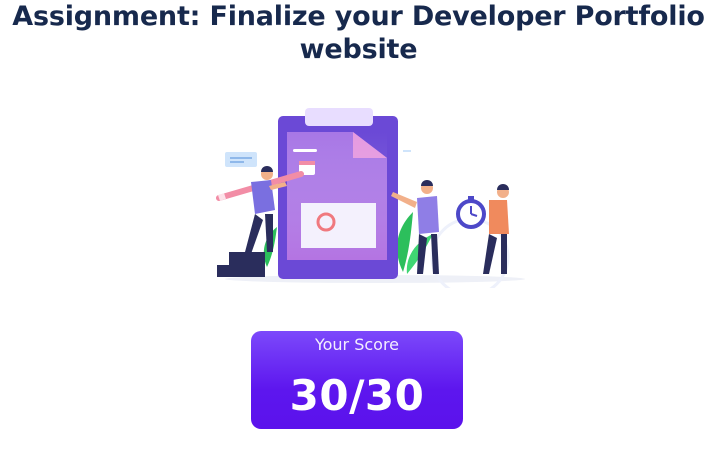 The width and height of the screenshot is (717, 464). I want to click on score-card: Your Score 30/30, so click(357, 380).